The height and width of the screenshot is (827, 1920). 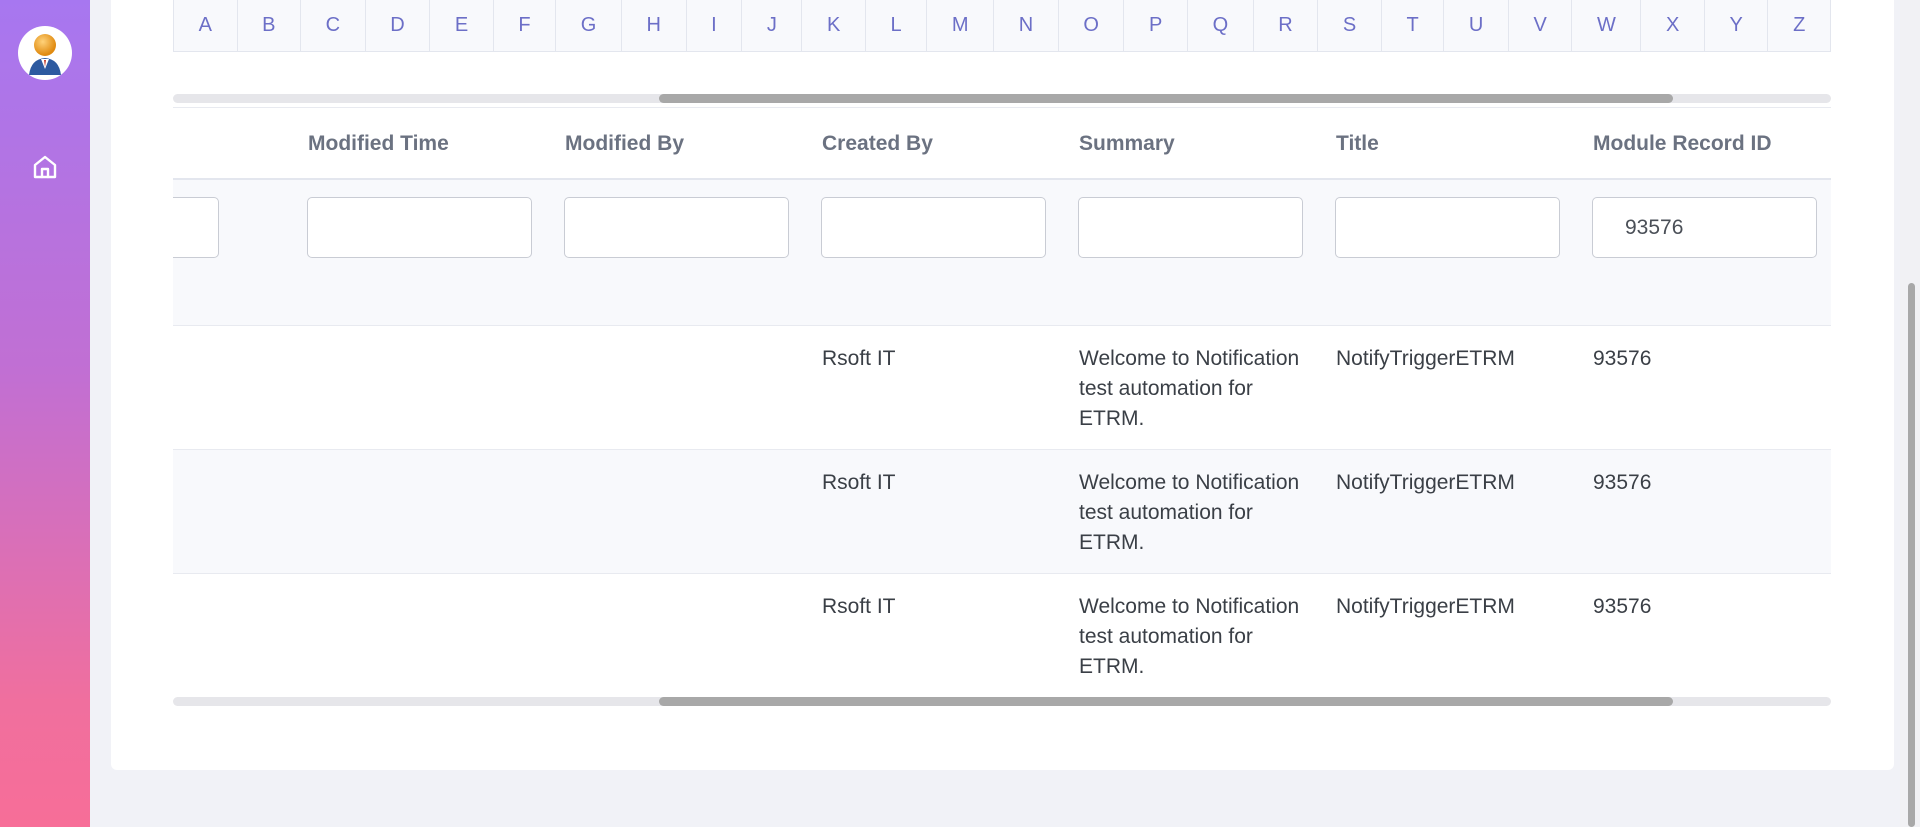 What do you see at coordinates (462, 25) in the screenshot?
I see `alphabet-letter-e: E` at bounding box center [462, 25].